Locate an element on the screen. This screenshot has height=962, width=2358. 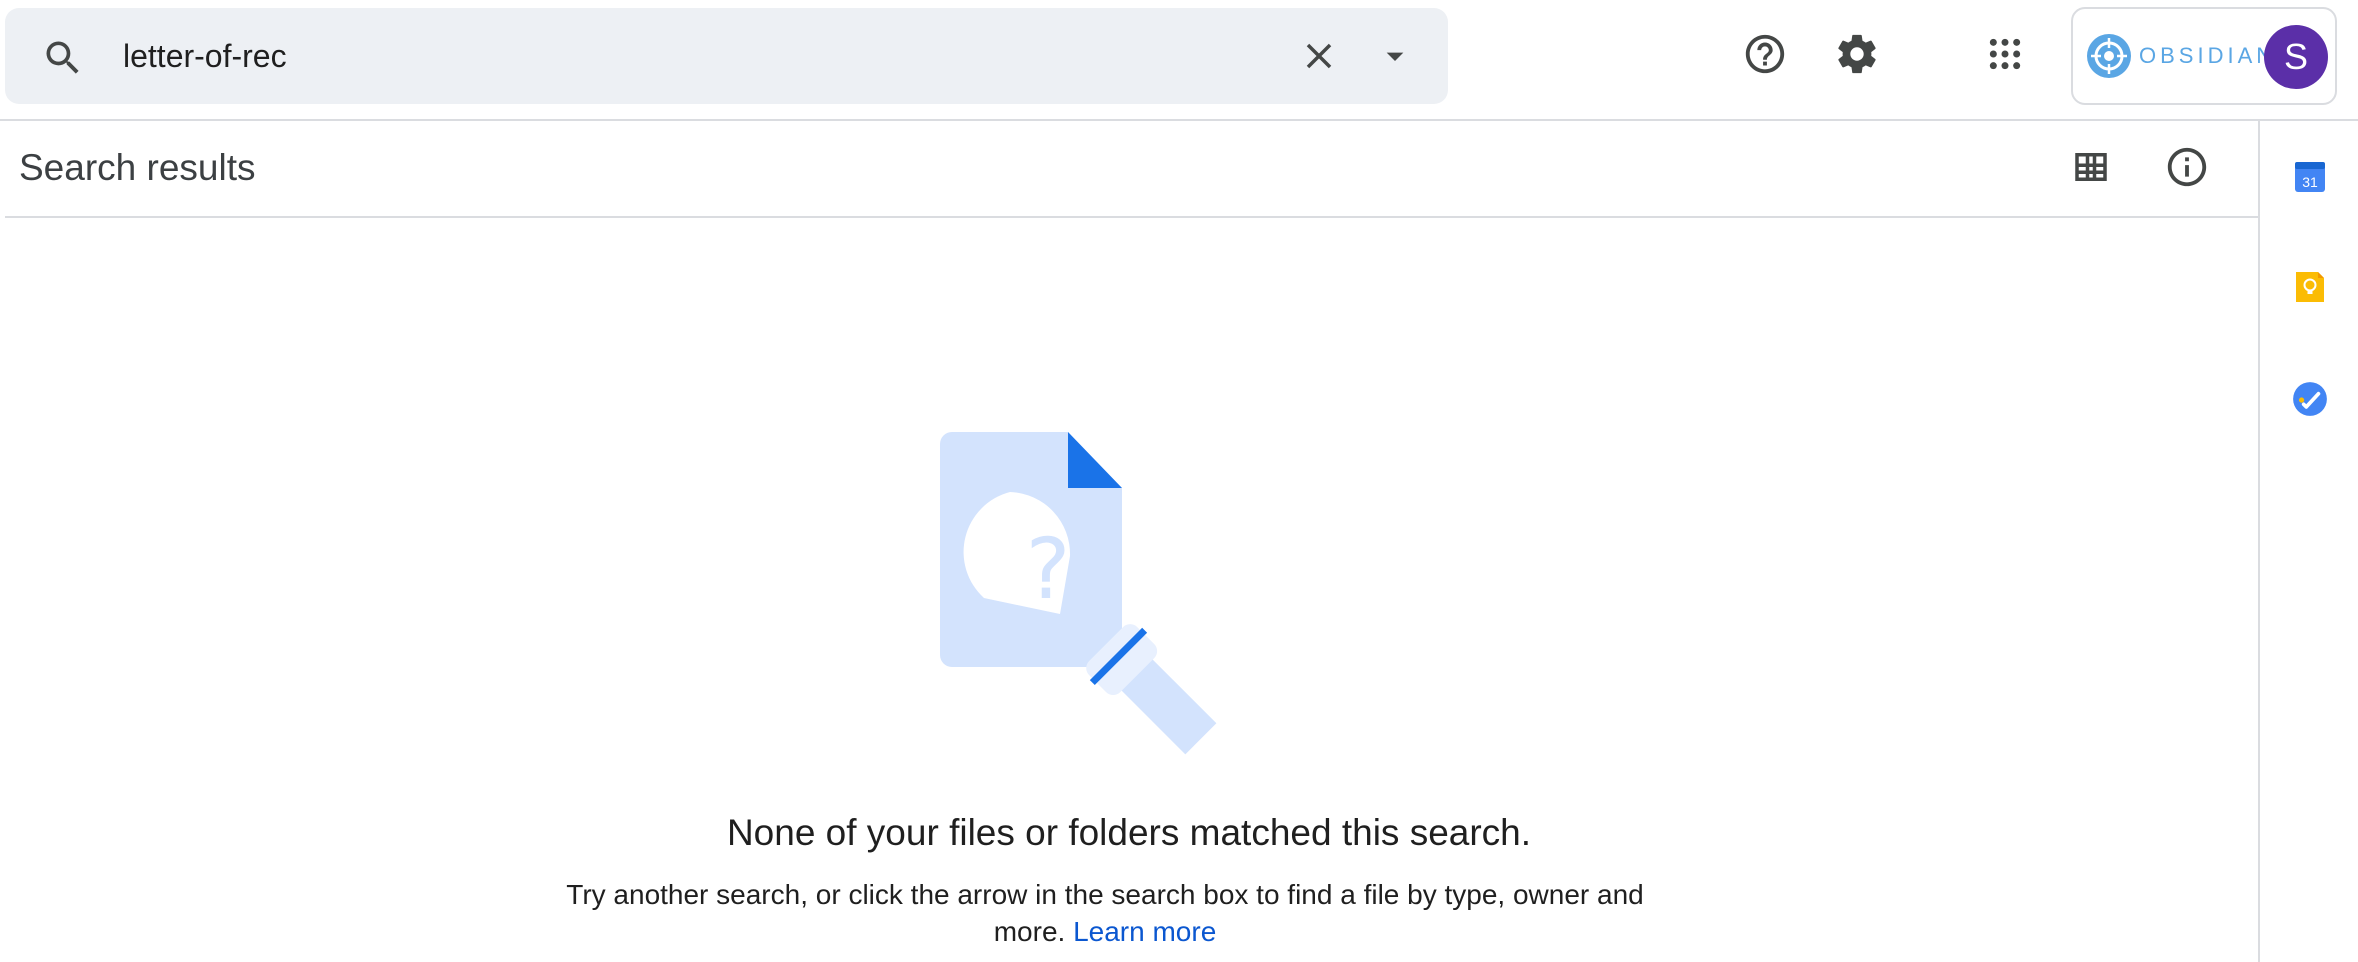
settings-button is located at coordinates (1857, 56).